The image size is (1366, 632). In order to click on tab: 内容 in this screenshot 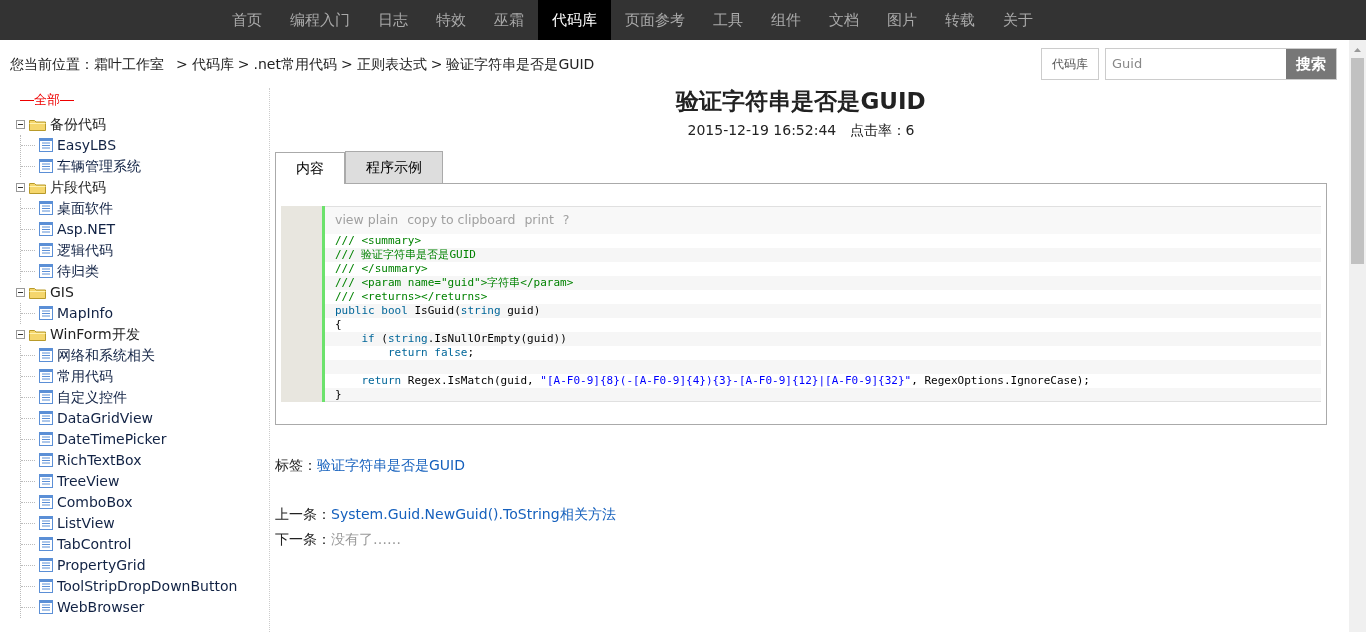, I will do `click(310, 167)`.